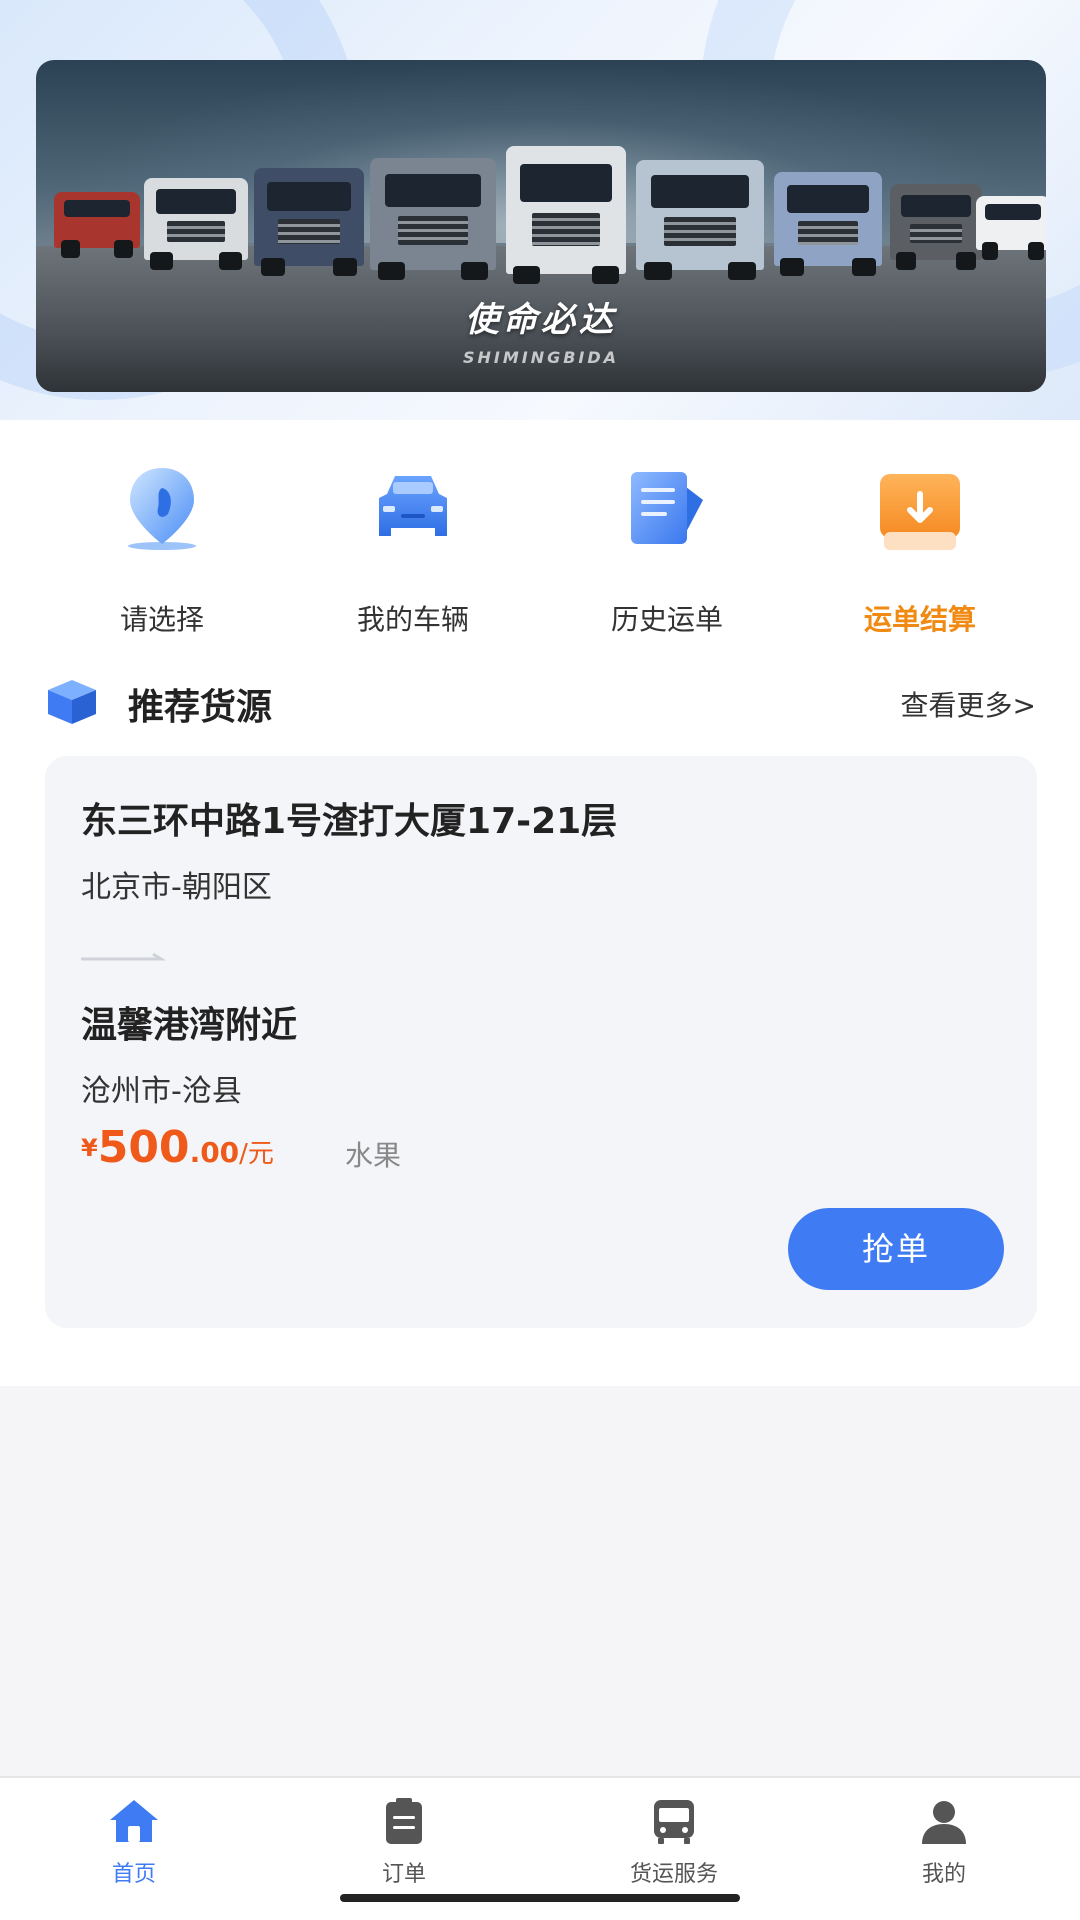 The width and height of the screenshot is (1080, 1920). I want to click on recommended-cargo-header: 推荐货源 查看更多>, so click(540, 700).